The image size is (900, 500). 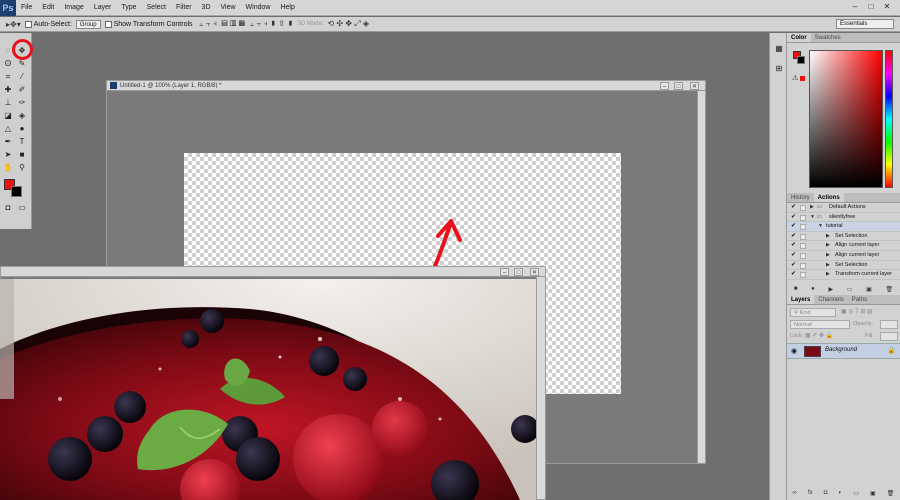 What do you see at coordinates (795, 493) in the screenshot?
I see `link-icon: ∞` at bounding box center [795, 493].